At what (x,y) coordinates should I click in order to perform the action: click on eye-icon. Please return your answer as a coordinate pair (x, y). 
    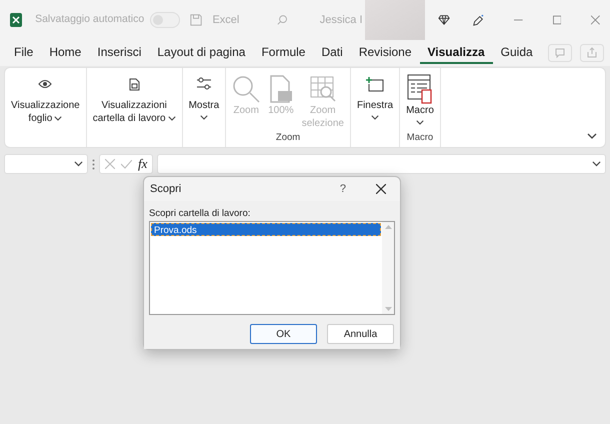
    Looking at the image, I should click on (45, 84).